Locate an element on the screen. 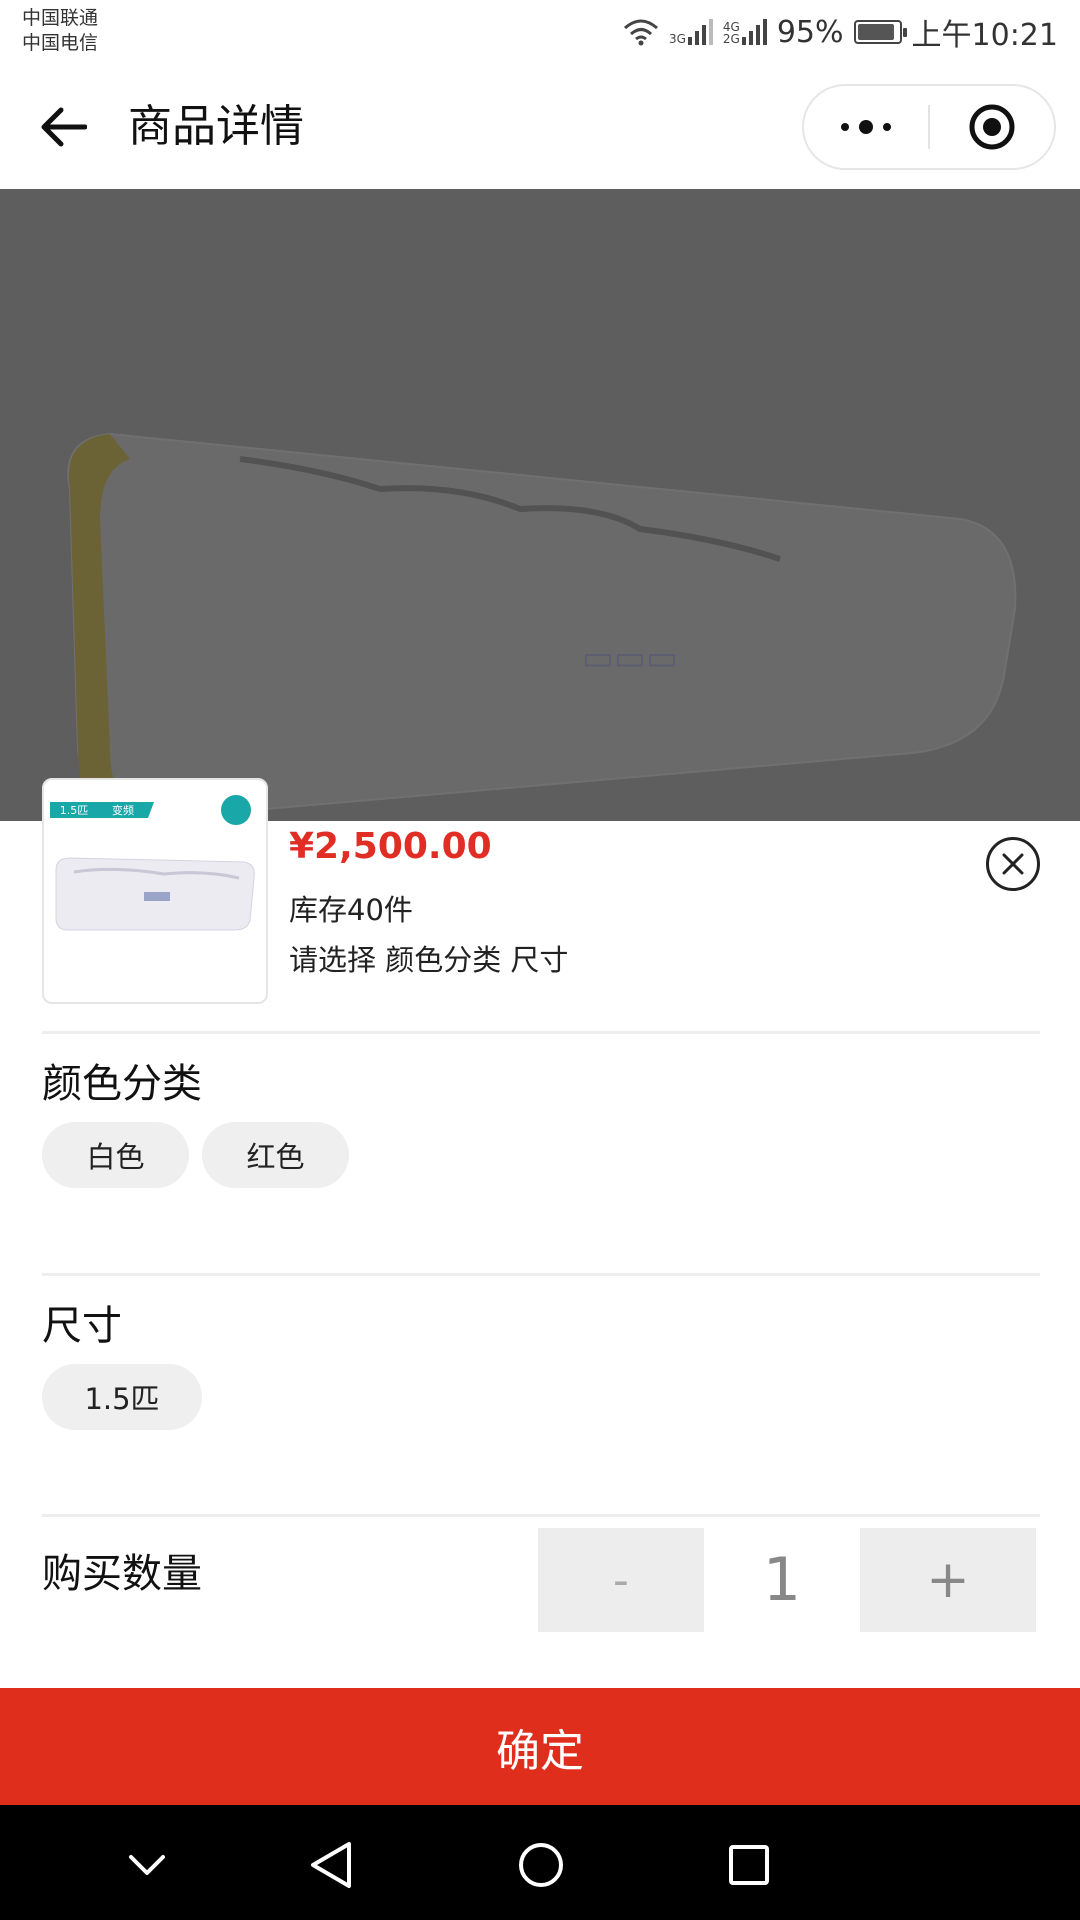 The width and height of the screenshot is (1080, 1920). product-price: ¥2,500.00 is located at coordinates (390, 846).